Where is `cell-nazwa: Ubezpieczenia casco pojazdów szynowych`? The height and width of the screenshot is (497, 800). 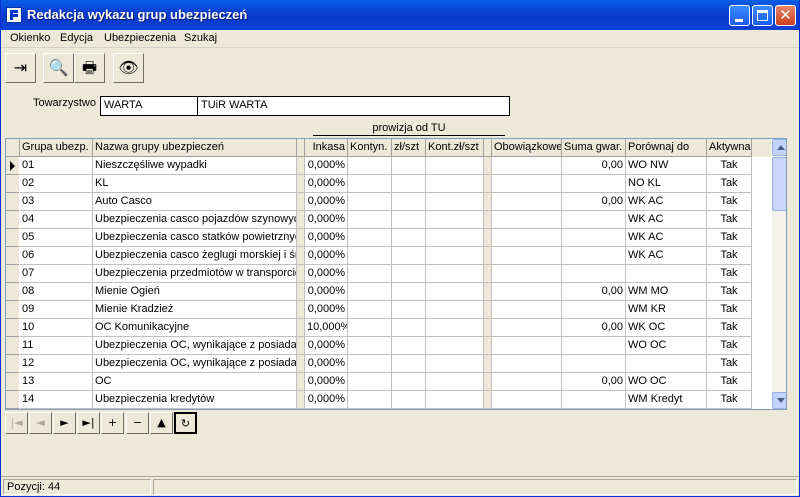
cell-nazwa: Ubezpieczenia casco pojazdów szynowych is located at coordinates (195, 220).